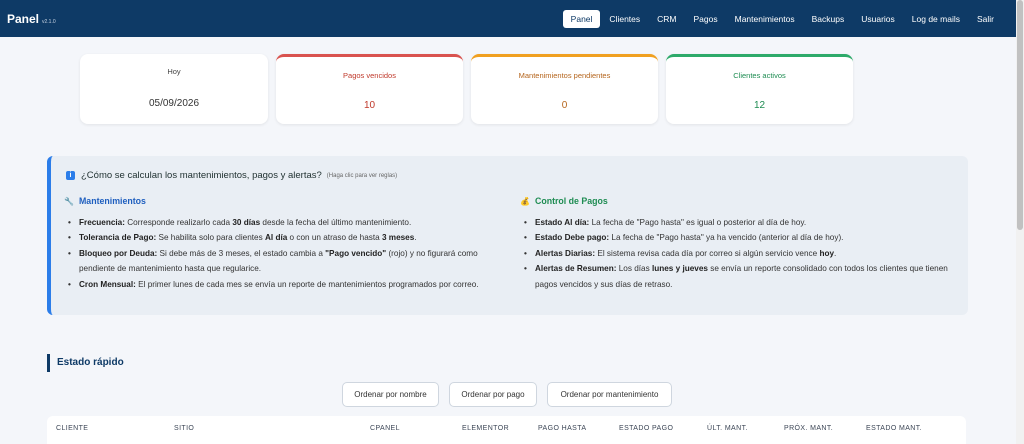 The image size is (1024, 444). Describe the element at coordinates (284, 202) in the screenshot. I see `maintenance-rules-title: 🔧 Mantenimientos` at that location.